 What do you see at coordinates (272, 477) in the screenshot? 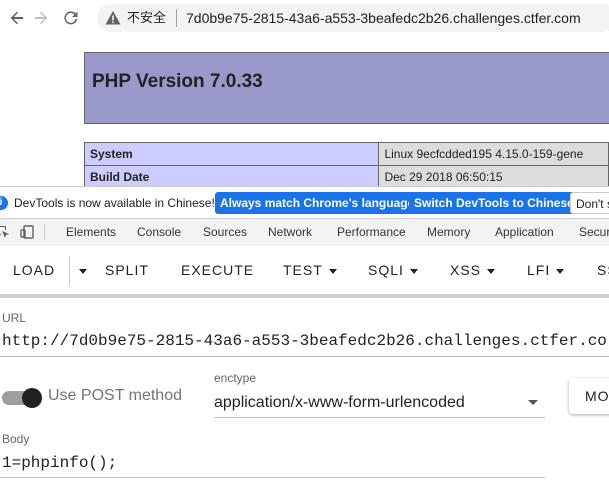
I see `body-underline` at bounding box center [272, 477].